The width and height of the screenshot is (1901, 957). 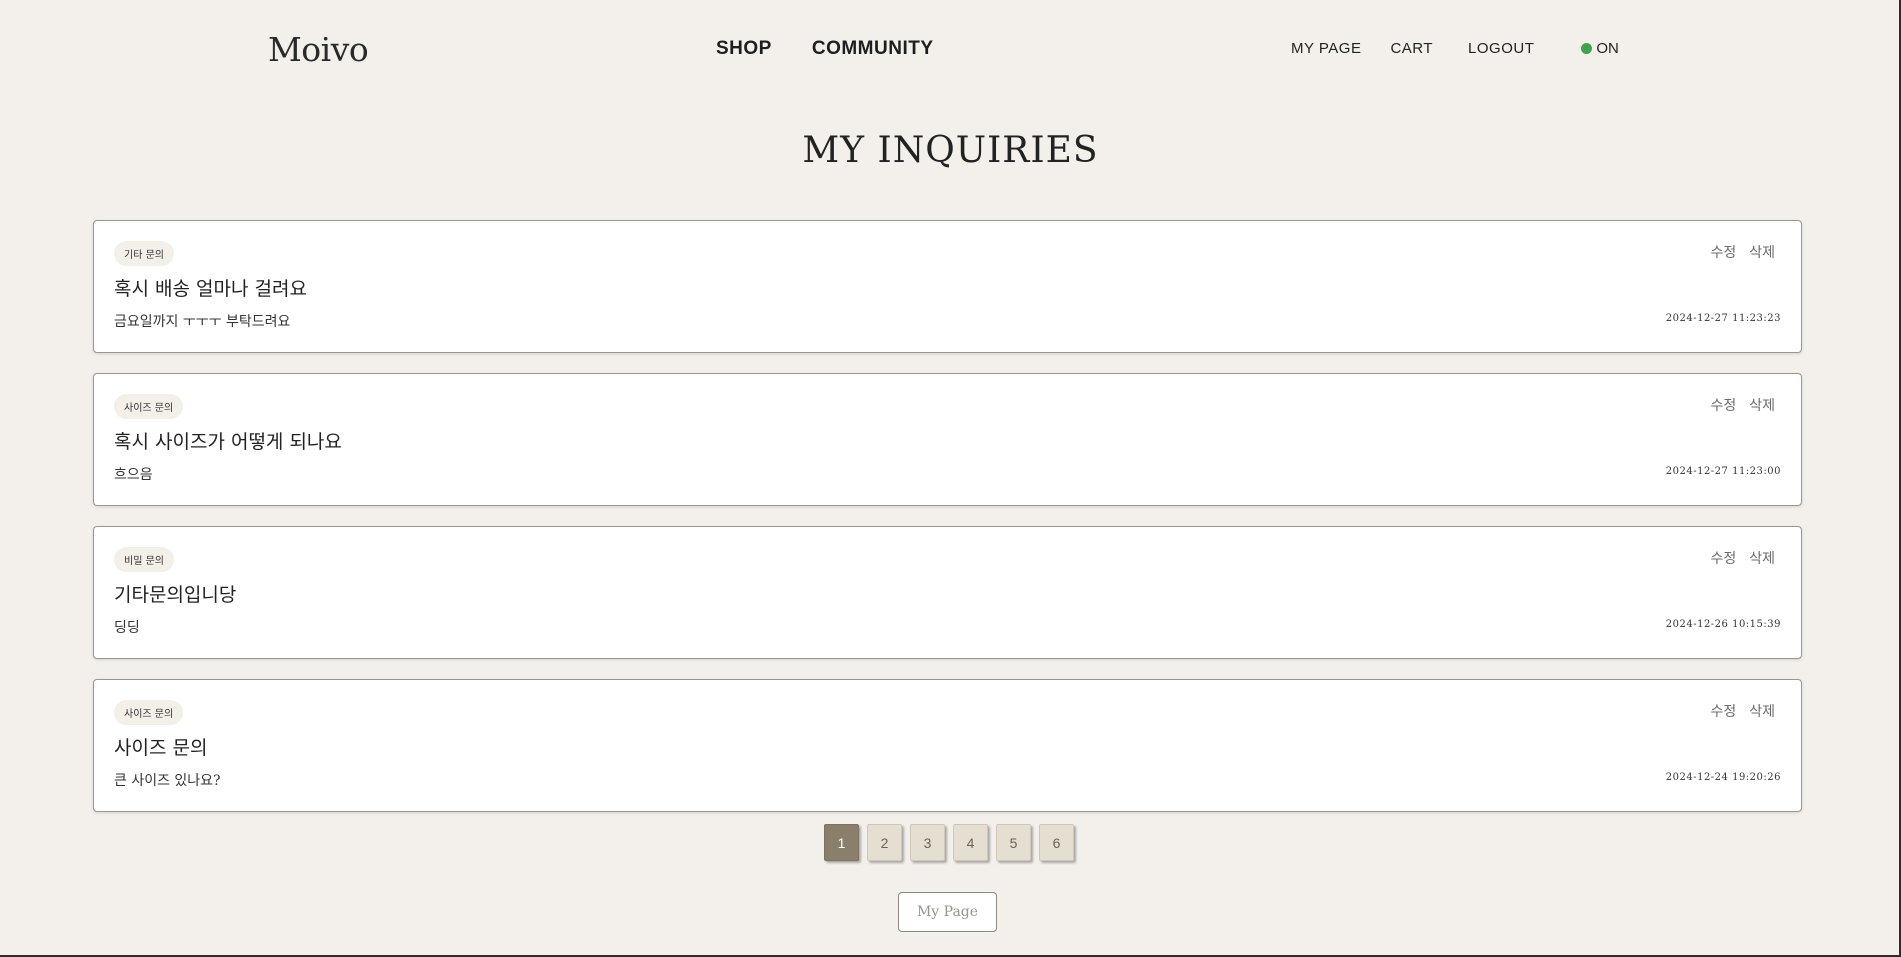 I want to click on inquiry-date: 2024-12-27 11:23:00, so click(x=1723, y=471).